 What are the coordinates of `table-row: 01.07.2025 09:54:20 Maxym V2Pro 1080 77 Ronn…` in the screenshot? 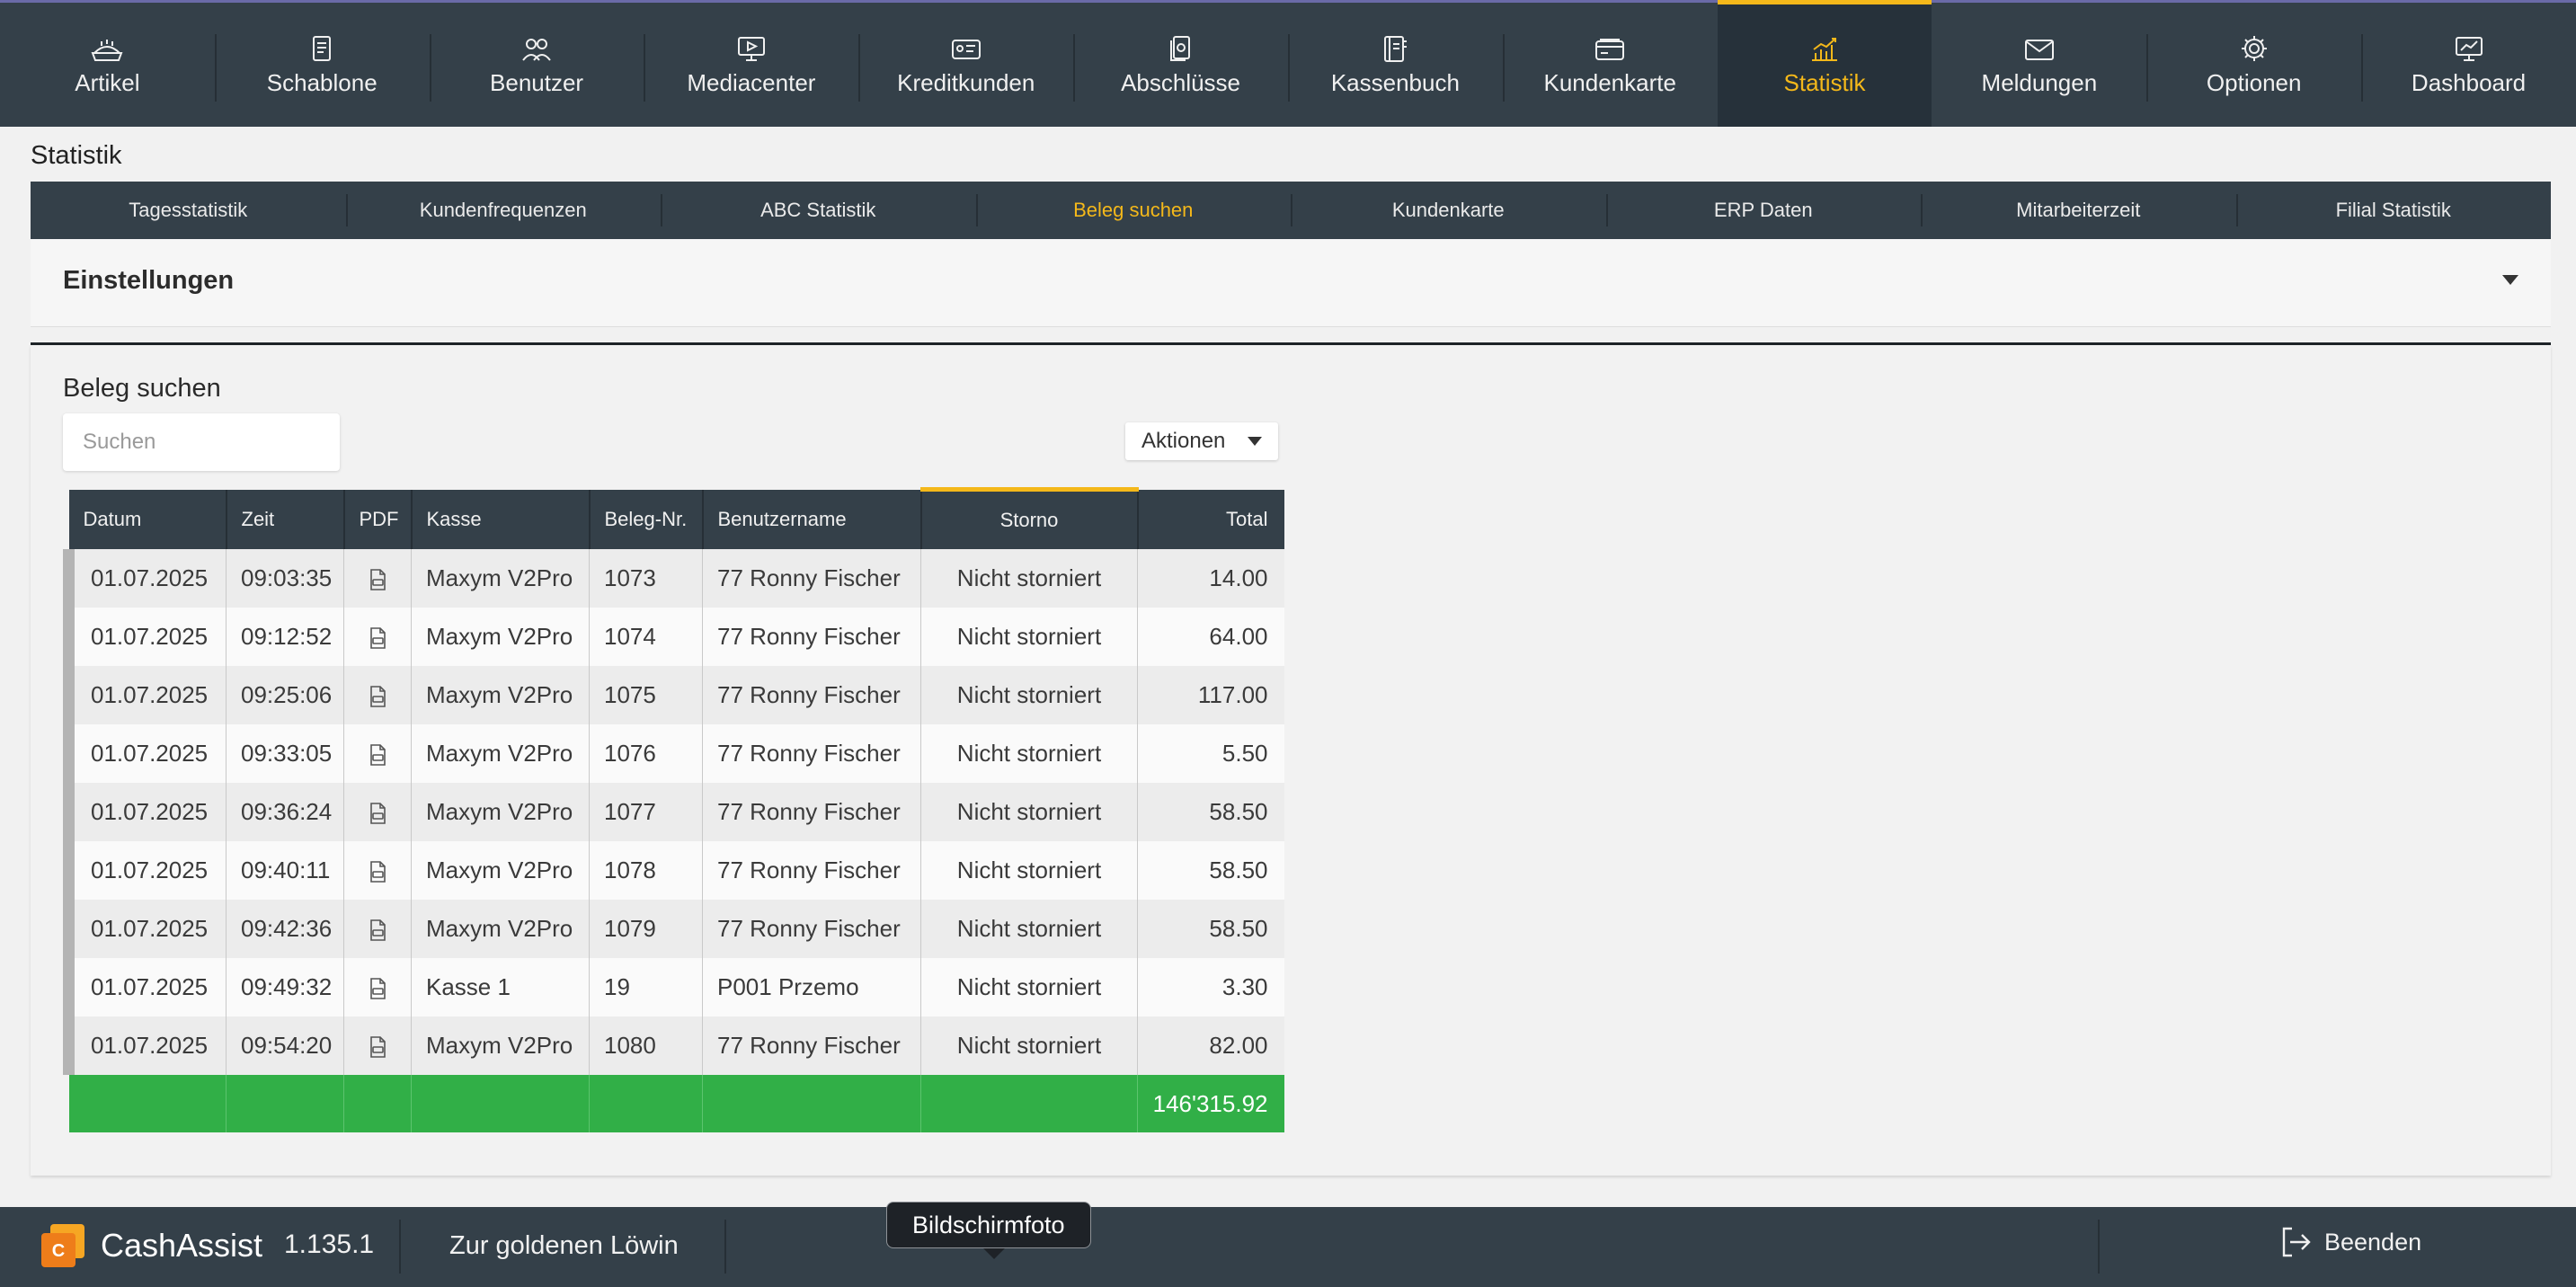 It's located at (673, 1045).